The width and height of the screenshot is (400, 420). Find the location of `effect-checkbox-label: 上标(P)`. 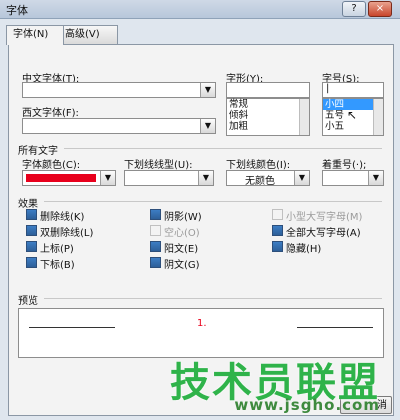

effect-checkbox-label: 上标(P) is located at coordinates (57, 247).